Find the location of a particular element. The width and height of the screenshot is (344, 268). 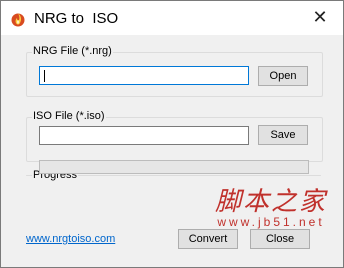

nrg-file-label: NRG File (*.nrg) is located at coordinates (72, 51).